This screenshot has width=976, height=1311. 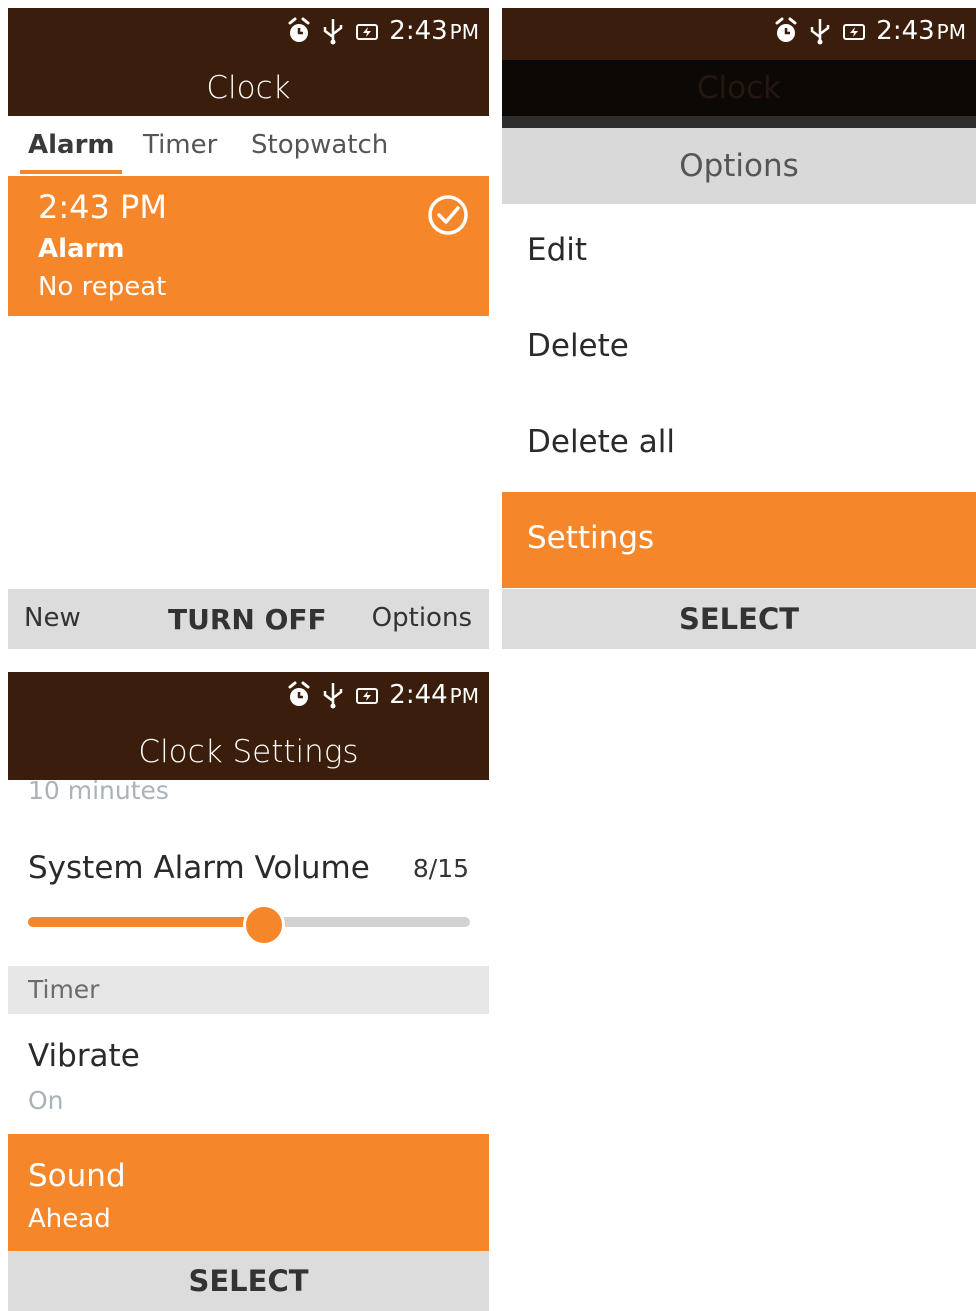 I want to click on menu-item-label: Delete, so click(x=578, y=346).